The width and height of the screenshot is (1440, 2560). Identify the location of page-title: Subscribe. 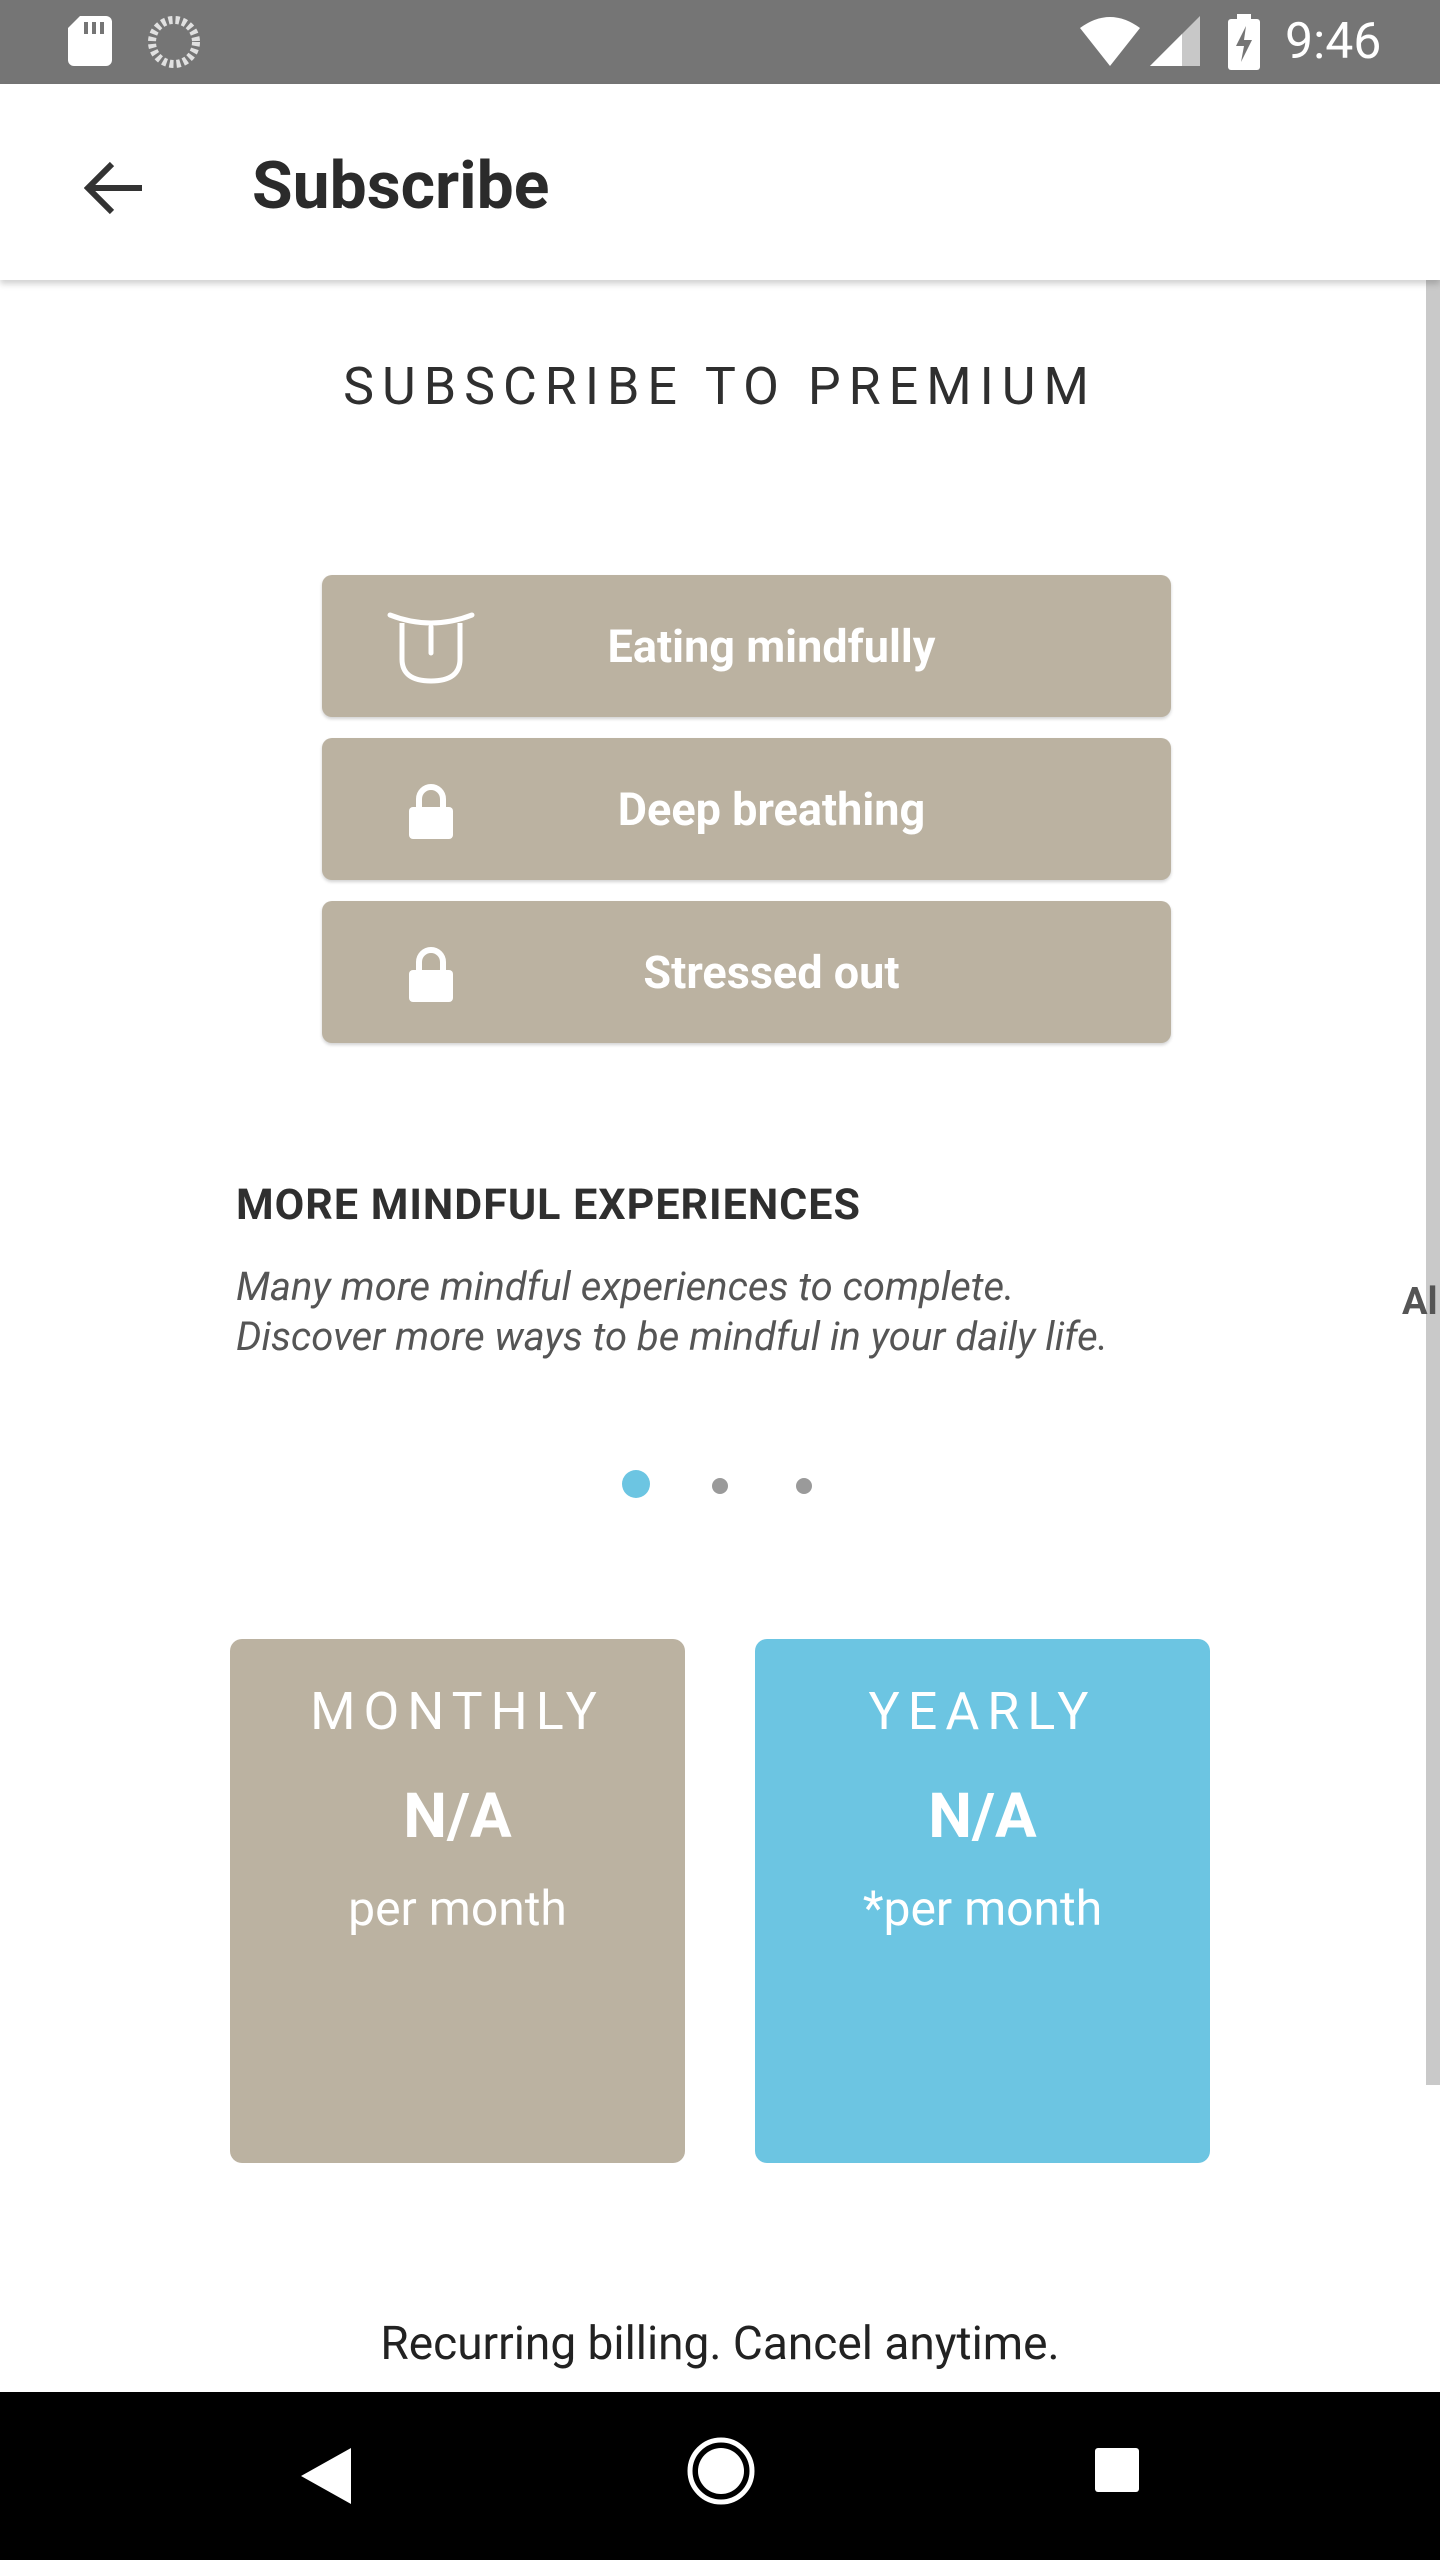
(401, 186).